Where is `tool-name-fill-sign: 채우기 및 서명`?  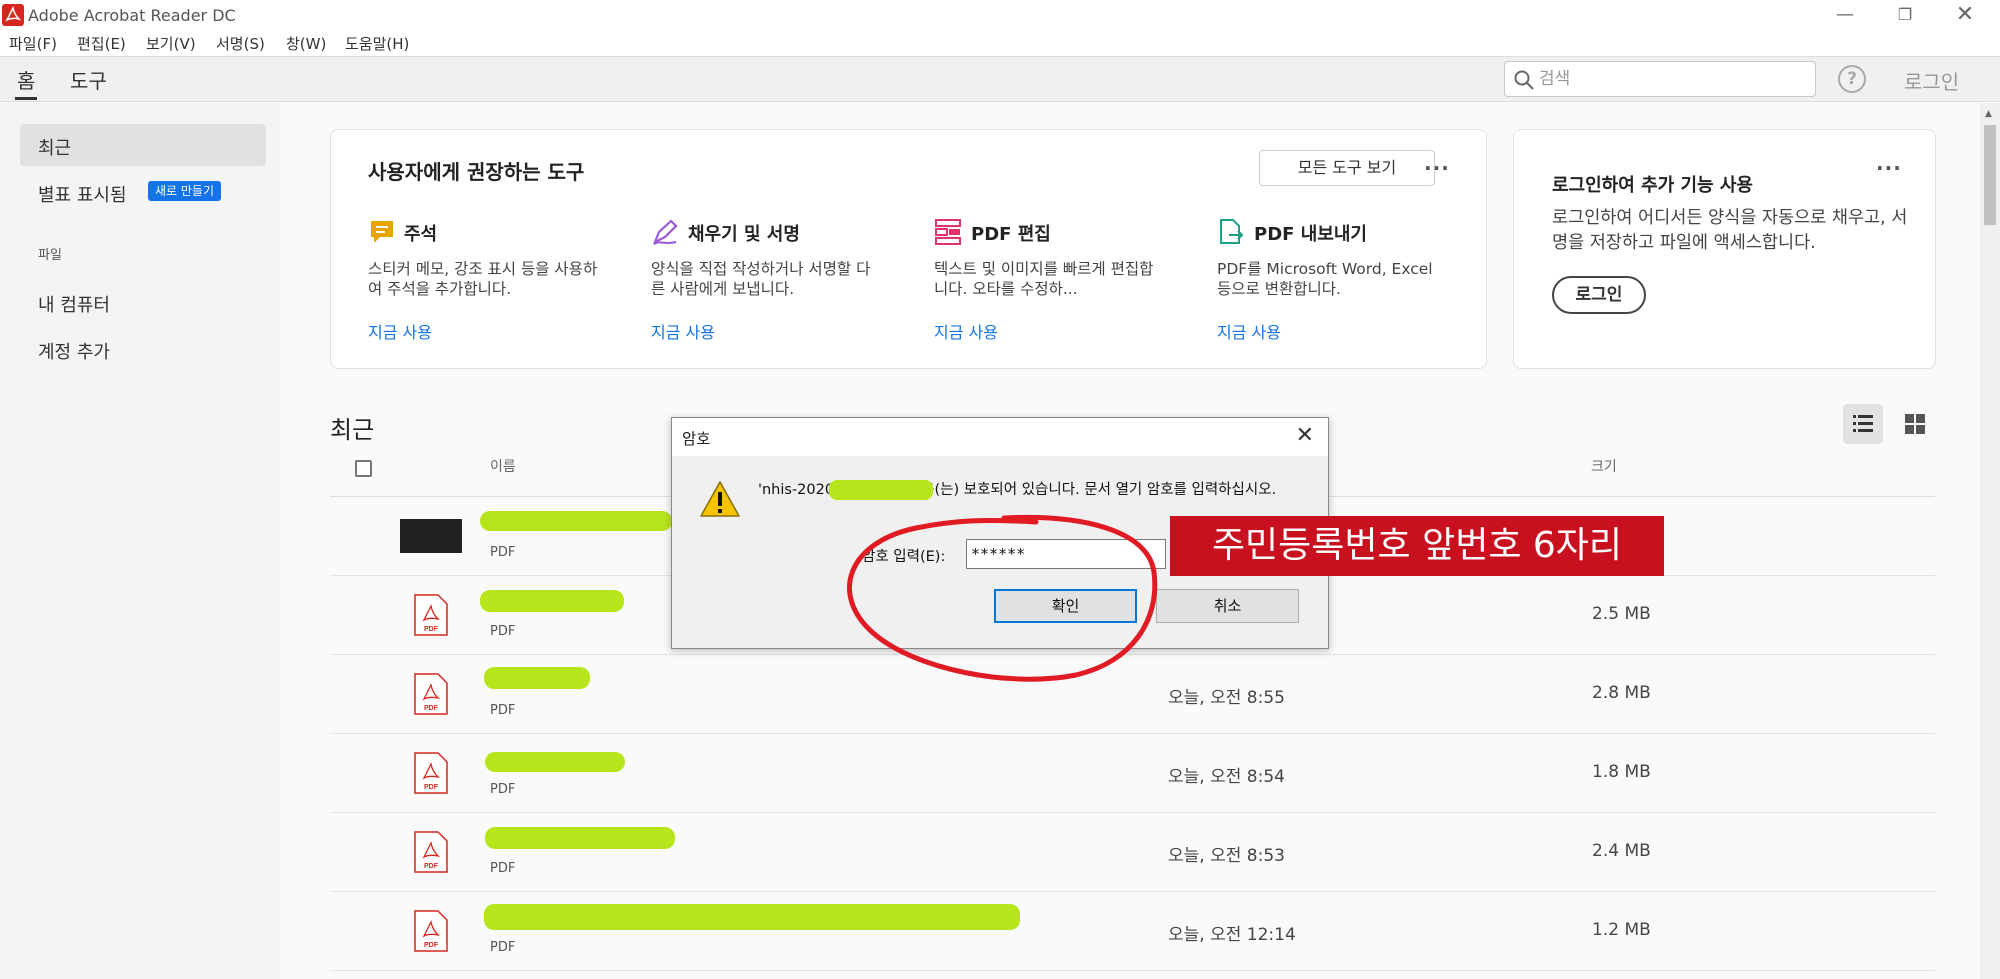
tool-name-fill-sign: 채우기 및 서명 is located at coordinates (744, 233).